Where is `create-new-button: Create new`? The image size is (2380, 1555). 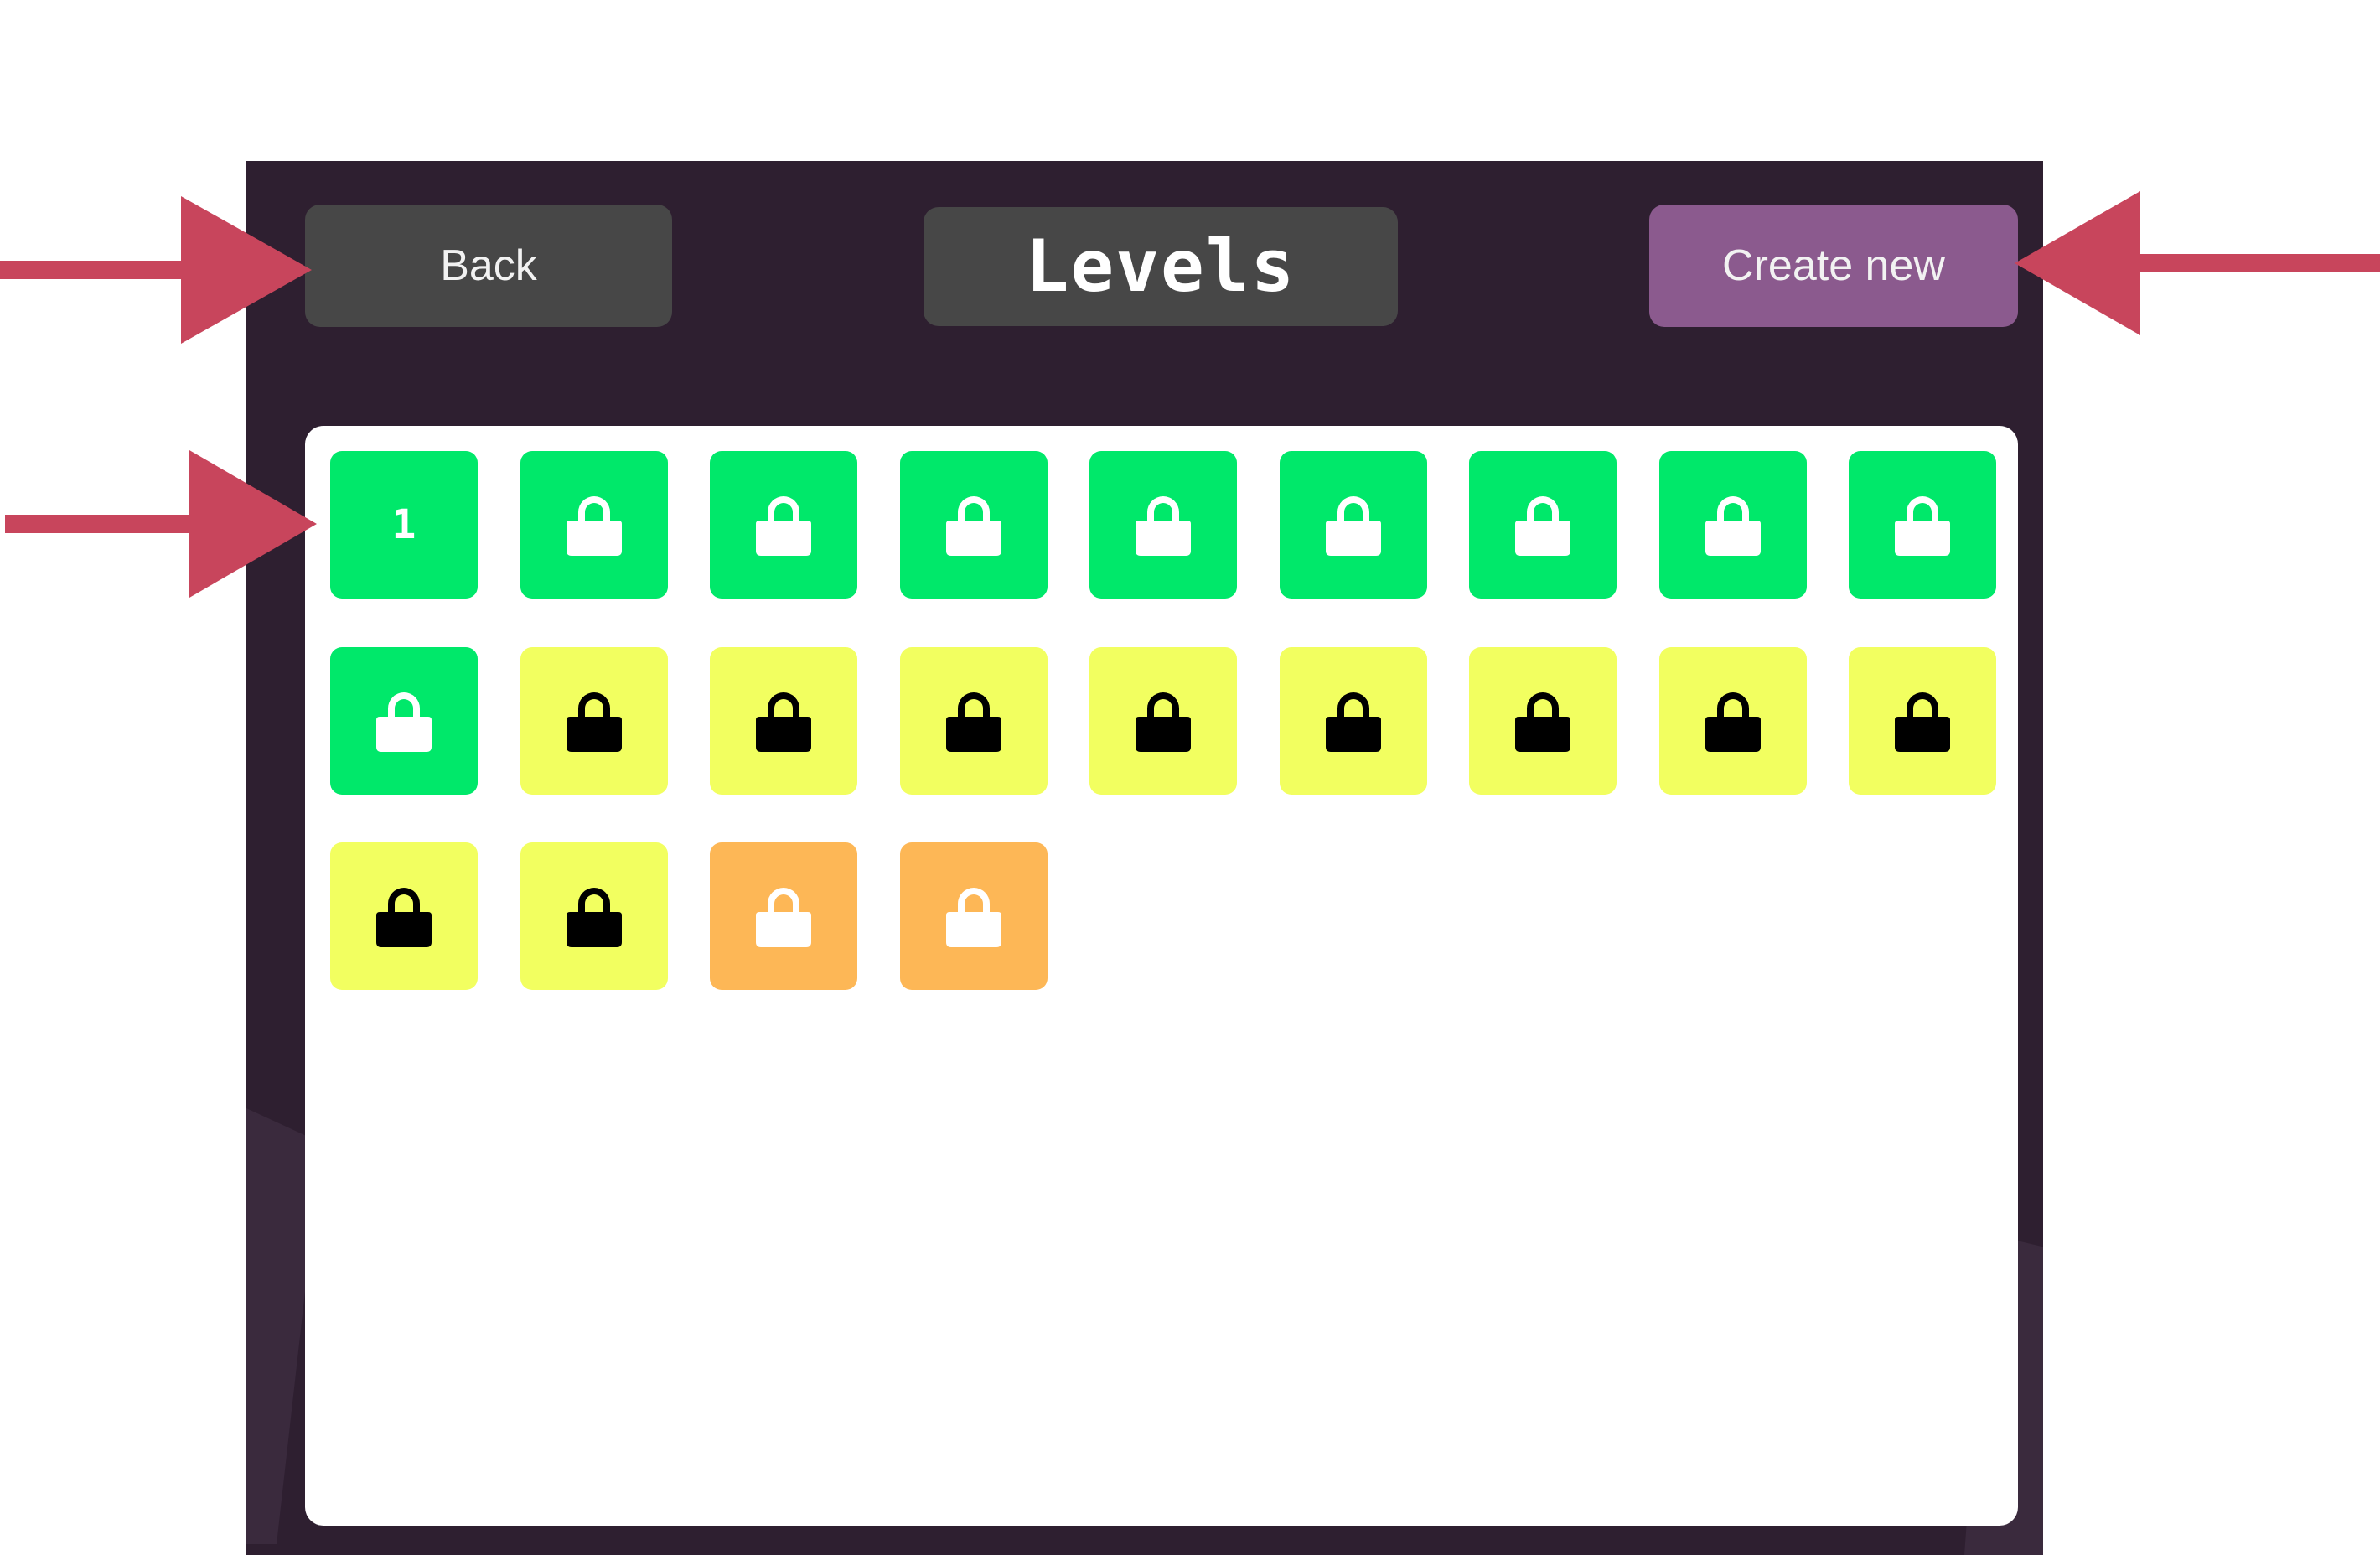
create-new-button: Create new is located at coordinates (1833, 266).